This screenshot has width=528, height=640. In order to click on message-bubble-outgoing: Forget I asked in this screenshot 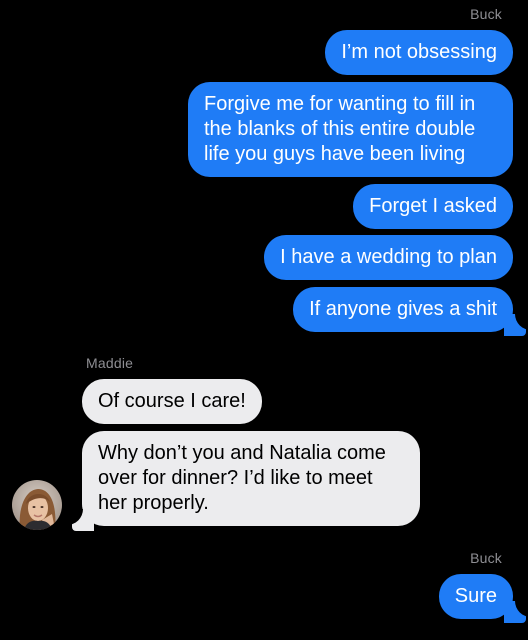, I will do `click(433, 206)`.